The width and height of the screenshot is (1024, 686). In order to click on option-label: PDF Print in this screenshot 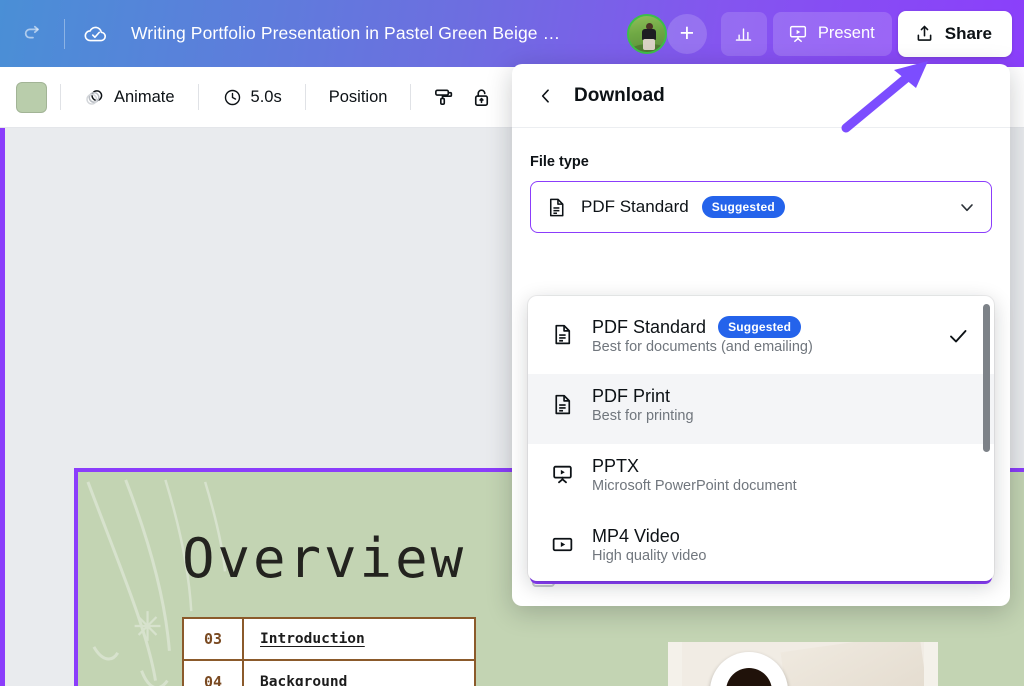, I will do `click(631, 396)`.